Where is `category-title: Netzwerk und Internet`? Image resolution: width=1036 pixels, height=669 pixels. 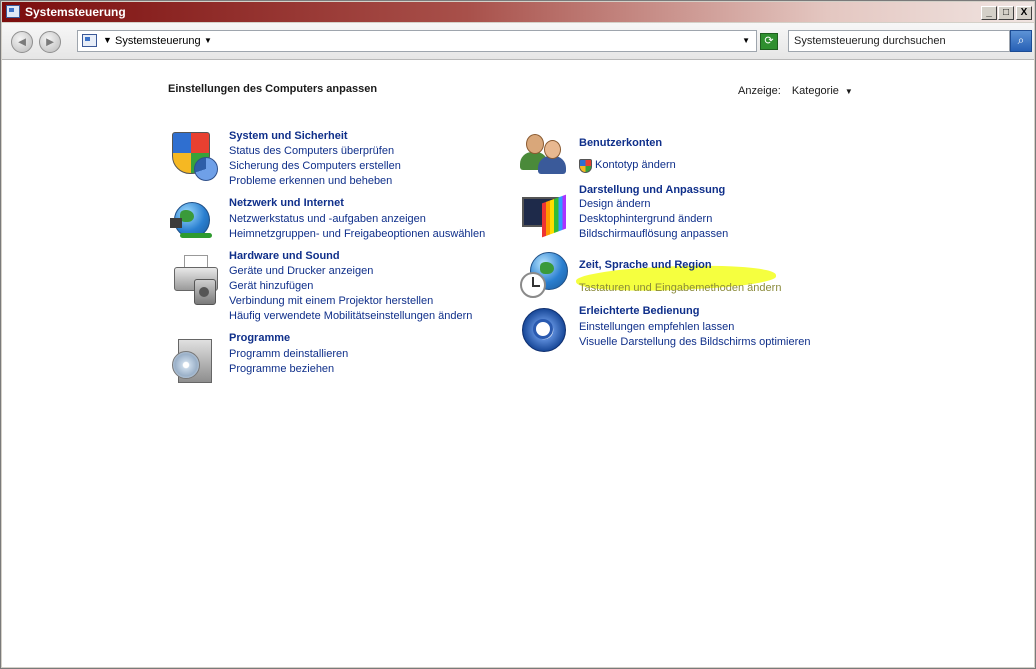
category-title: Netzwerk und Internet is located at coordinates (286, 203).